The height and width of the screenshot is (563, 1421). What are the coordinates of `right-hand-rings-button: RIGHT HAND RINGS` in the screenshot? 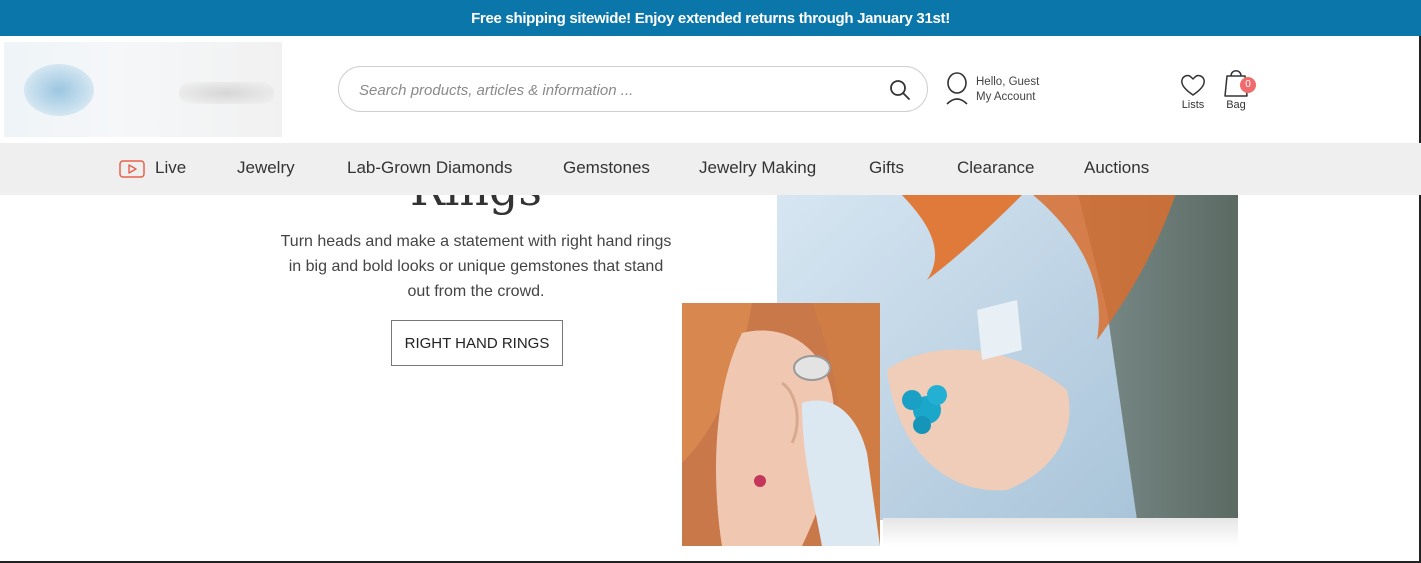 It's located at (477, 343).